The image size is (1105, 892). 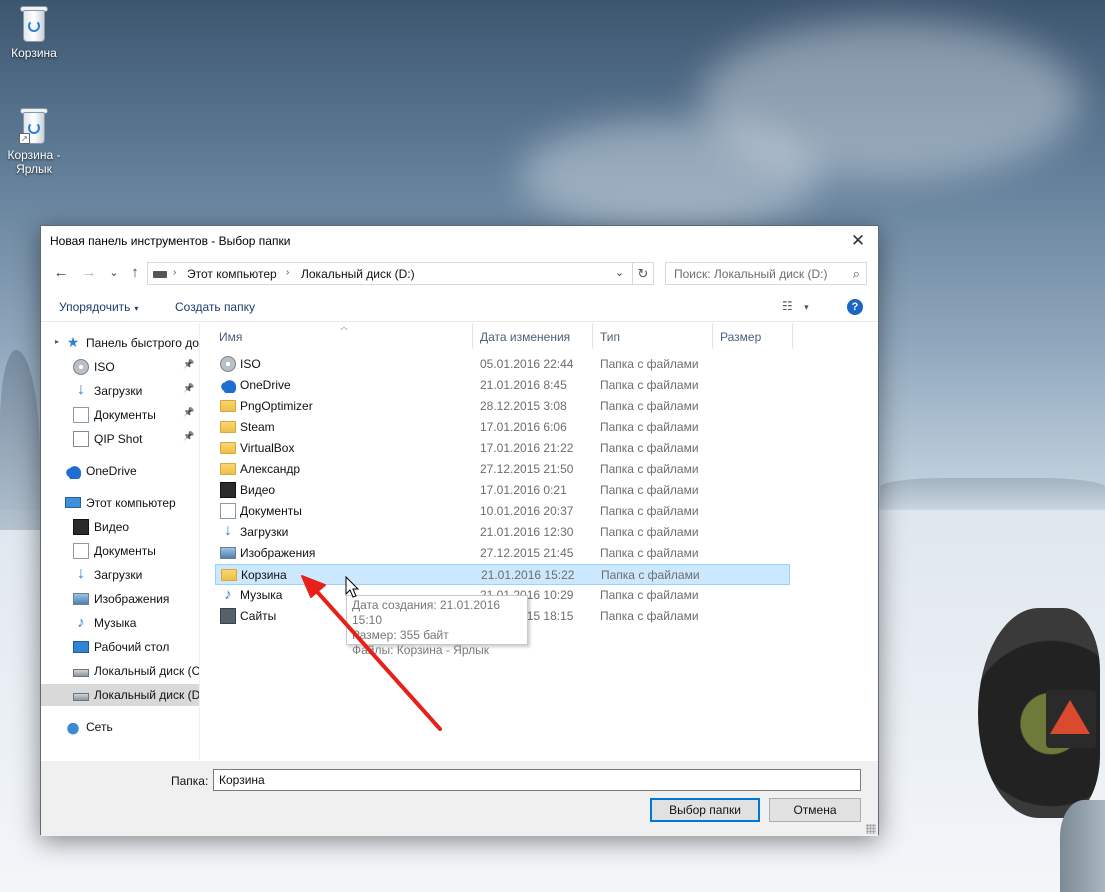 I want to click on drive-icon, so click(x=81, y=673).